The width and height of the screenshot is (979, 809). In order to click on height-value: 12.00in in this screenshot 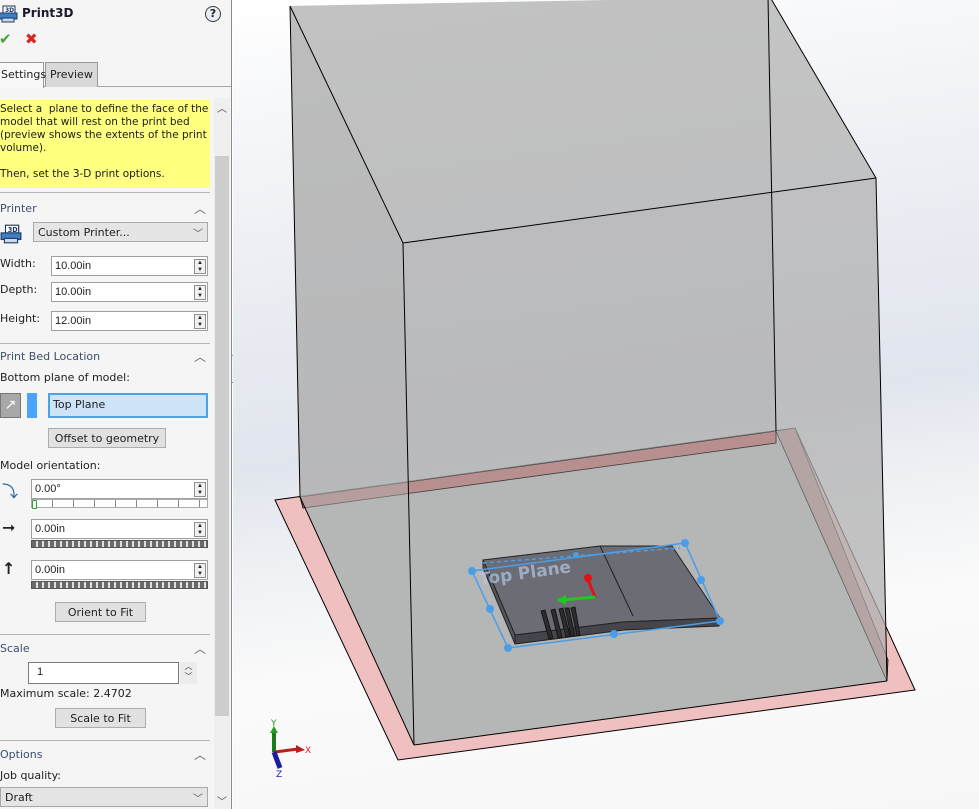, I will do `click(73, 321)`.